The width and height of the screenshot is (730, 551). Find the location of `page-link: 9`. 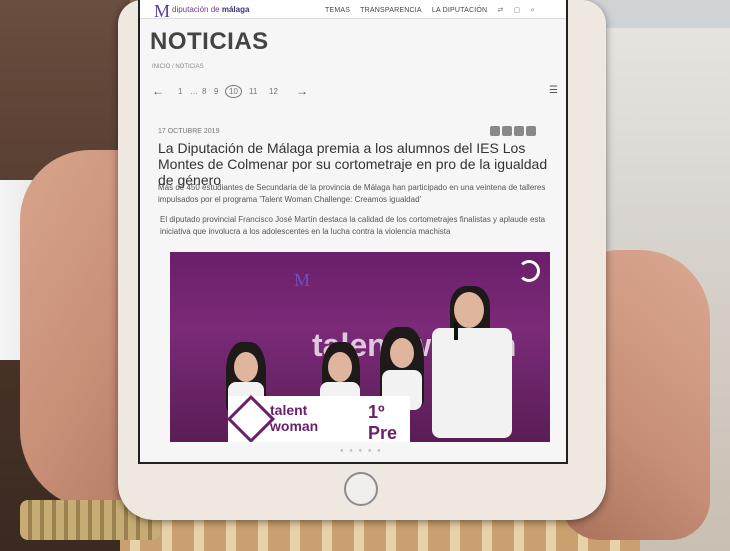

page-link: 9 is located at coordinates (216, 91).